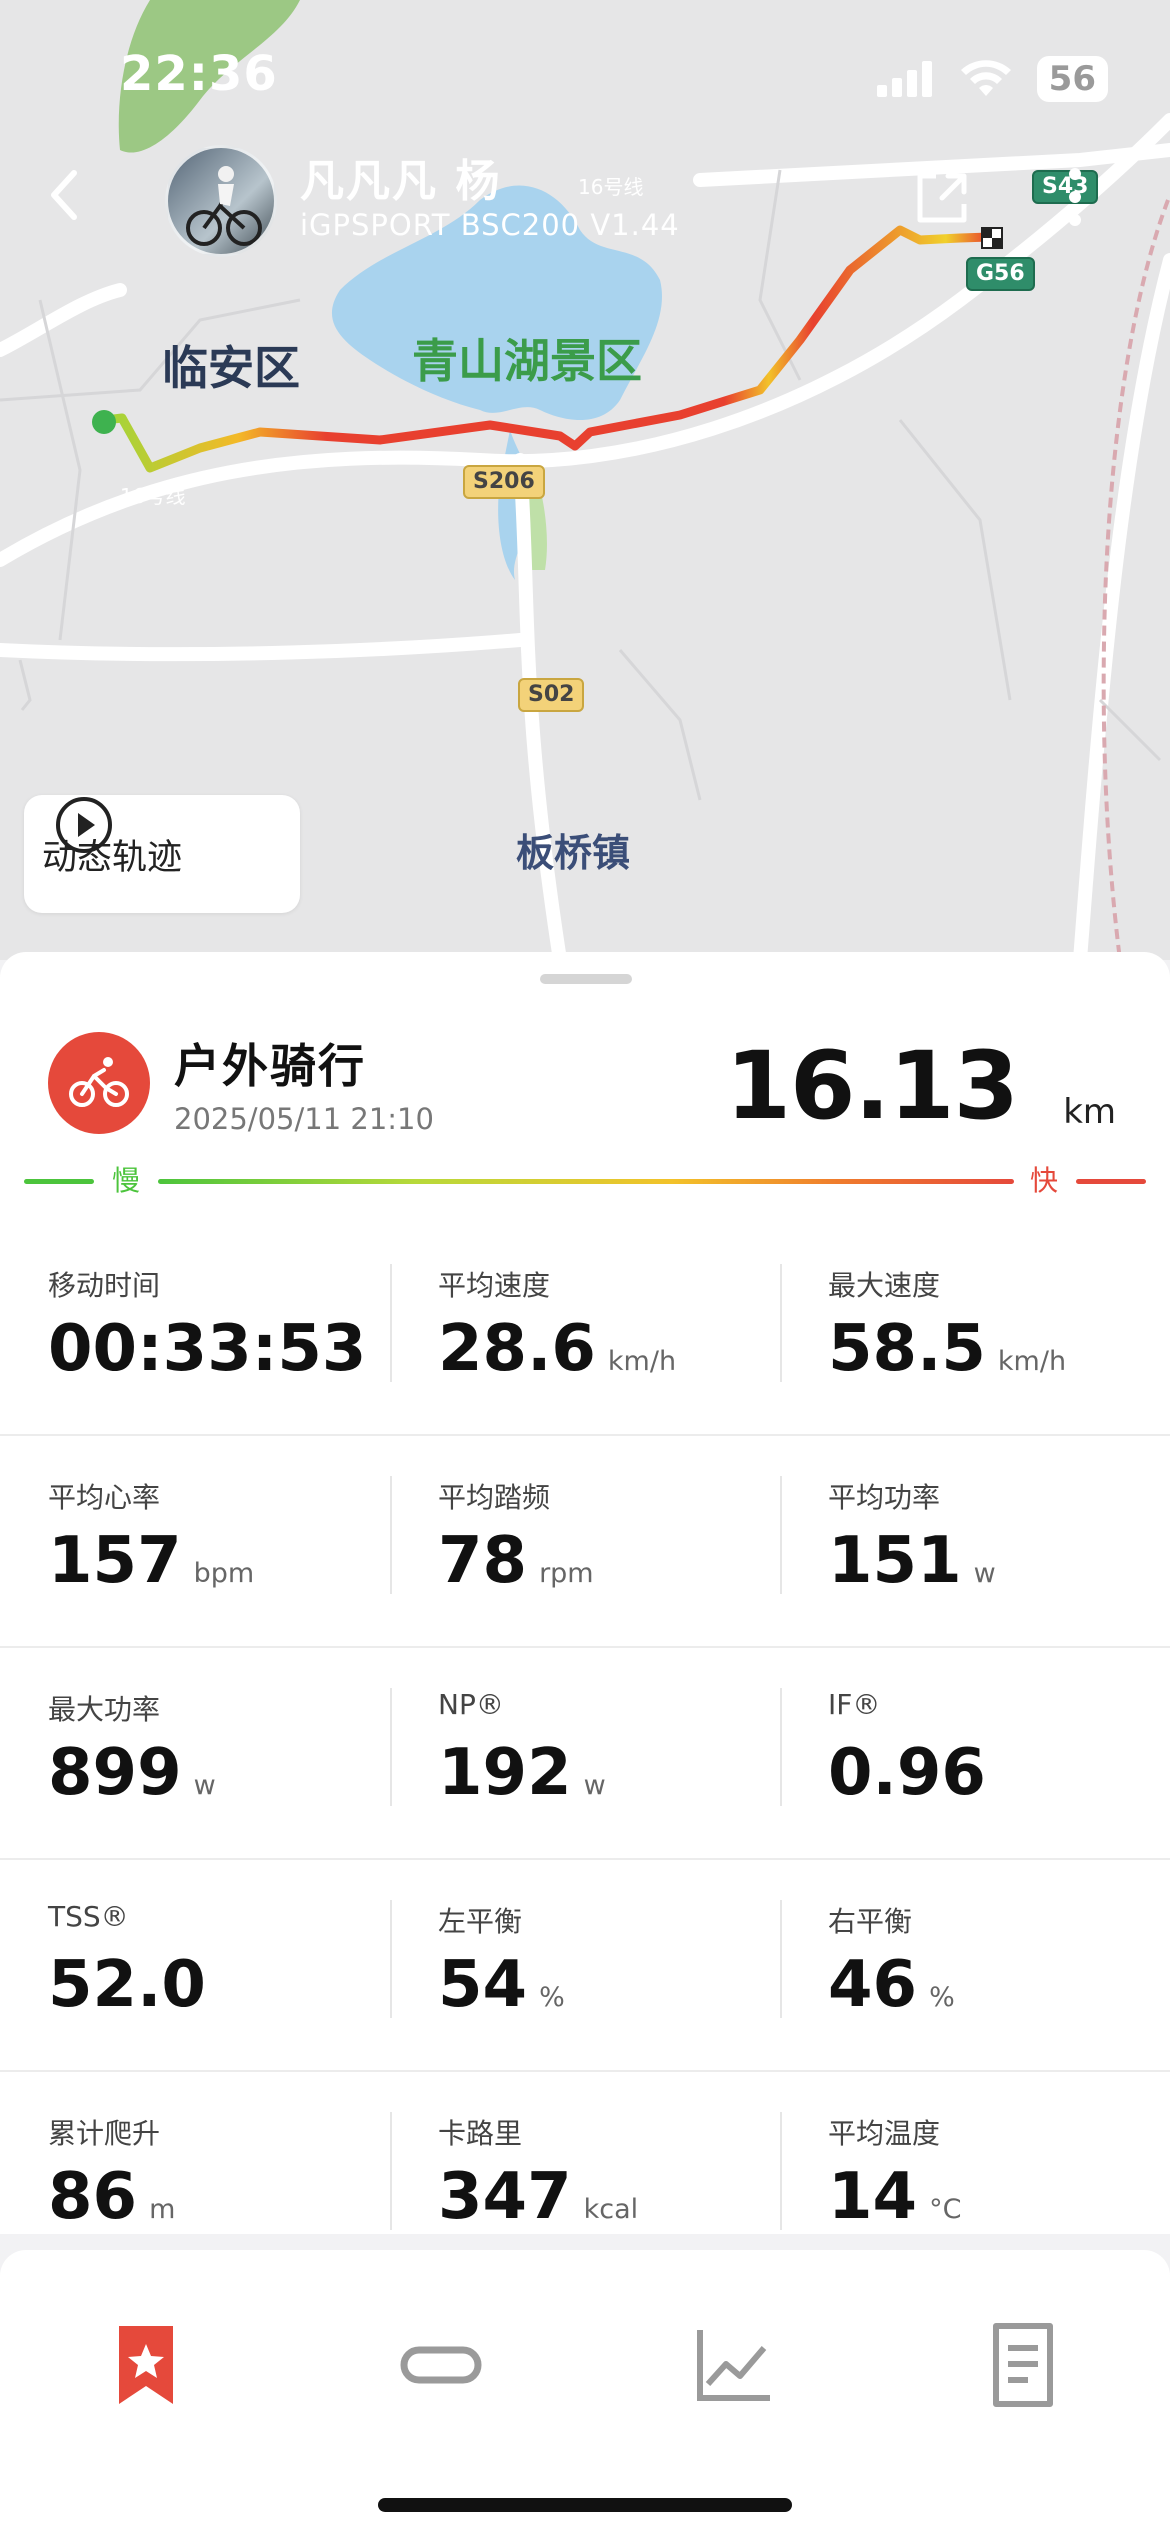 The image size is (1170, 2532). Describe the element at coordinates (585, 2505) in the screenshot. I see `home-indicator` at that location.